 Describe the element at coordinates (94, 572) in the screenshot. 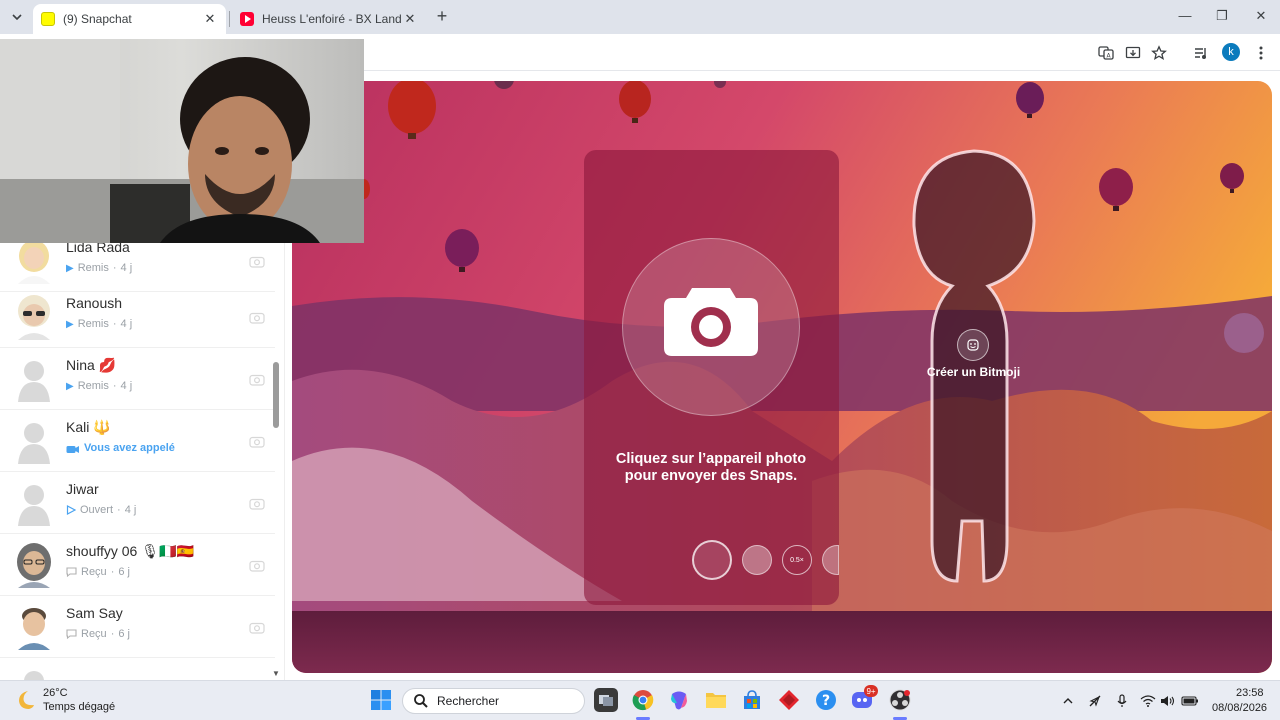

I see `status-text: Reçu` at that location.